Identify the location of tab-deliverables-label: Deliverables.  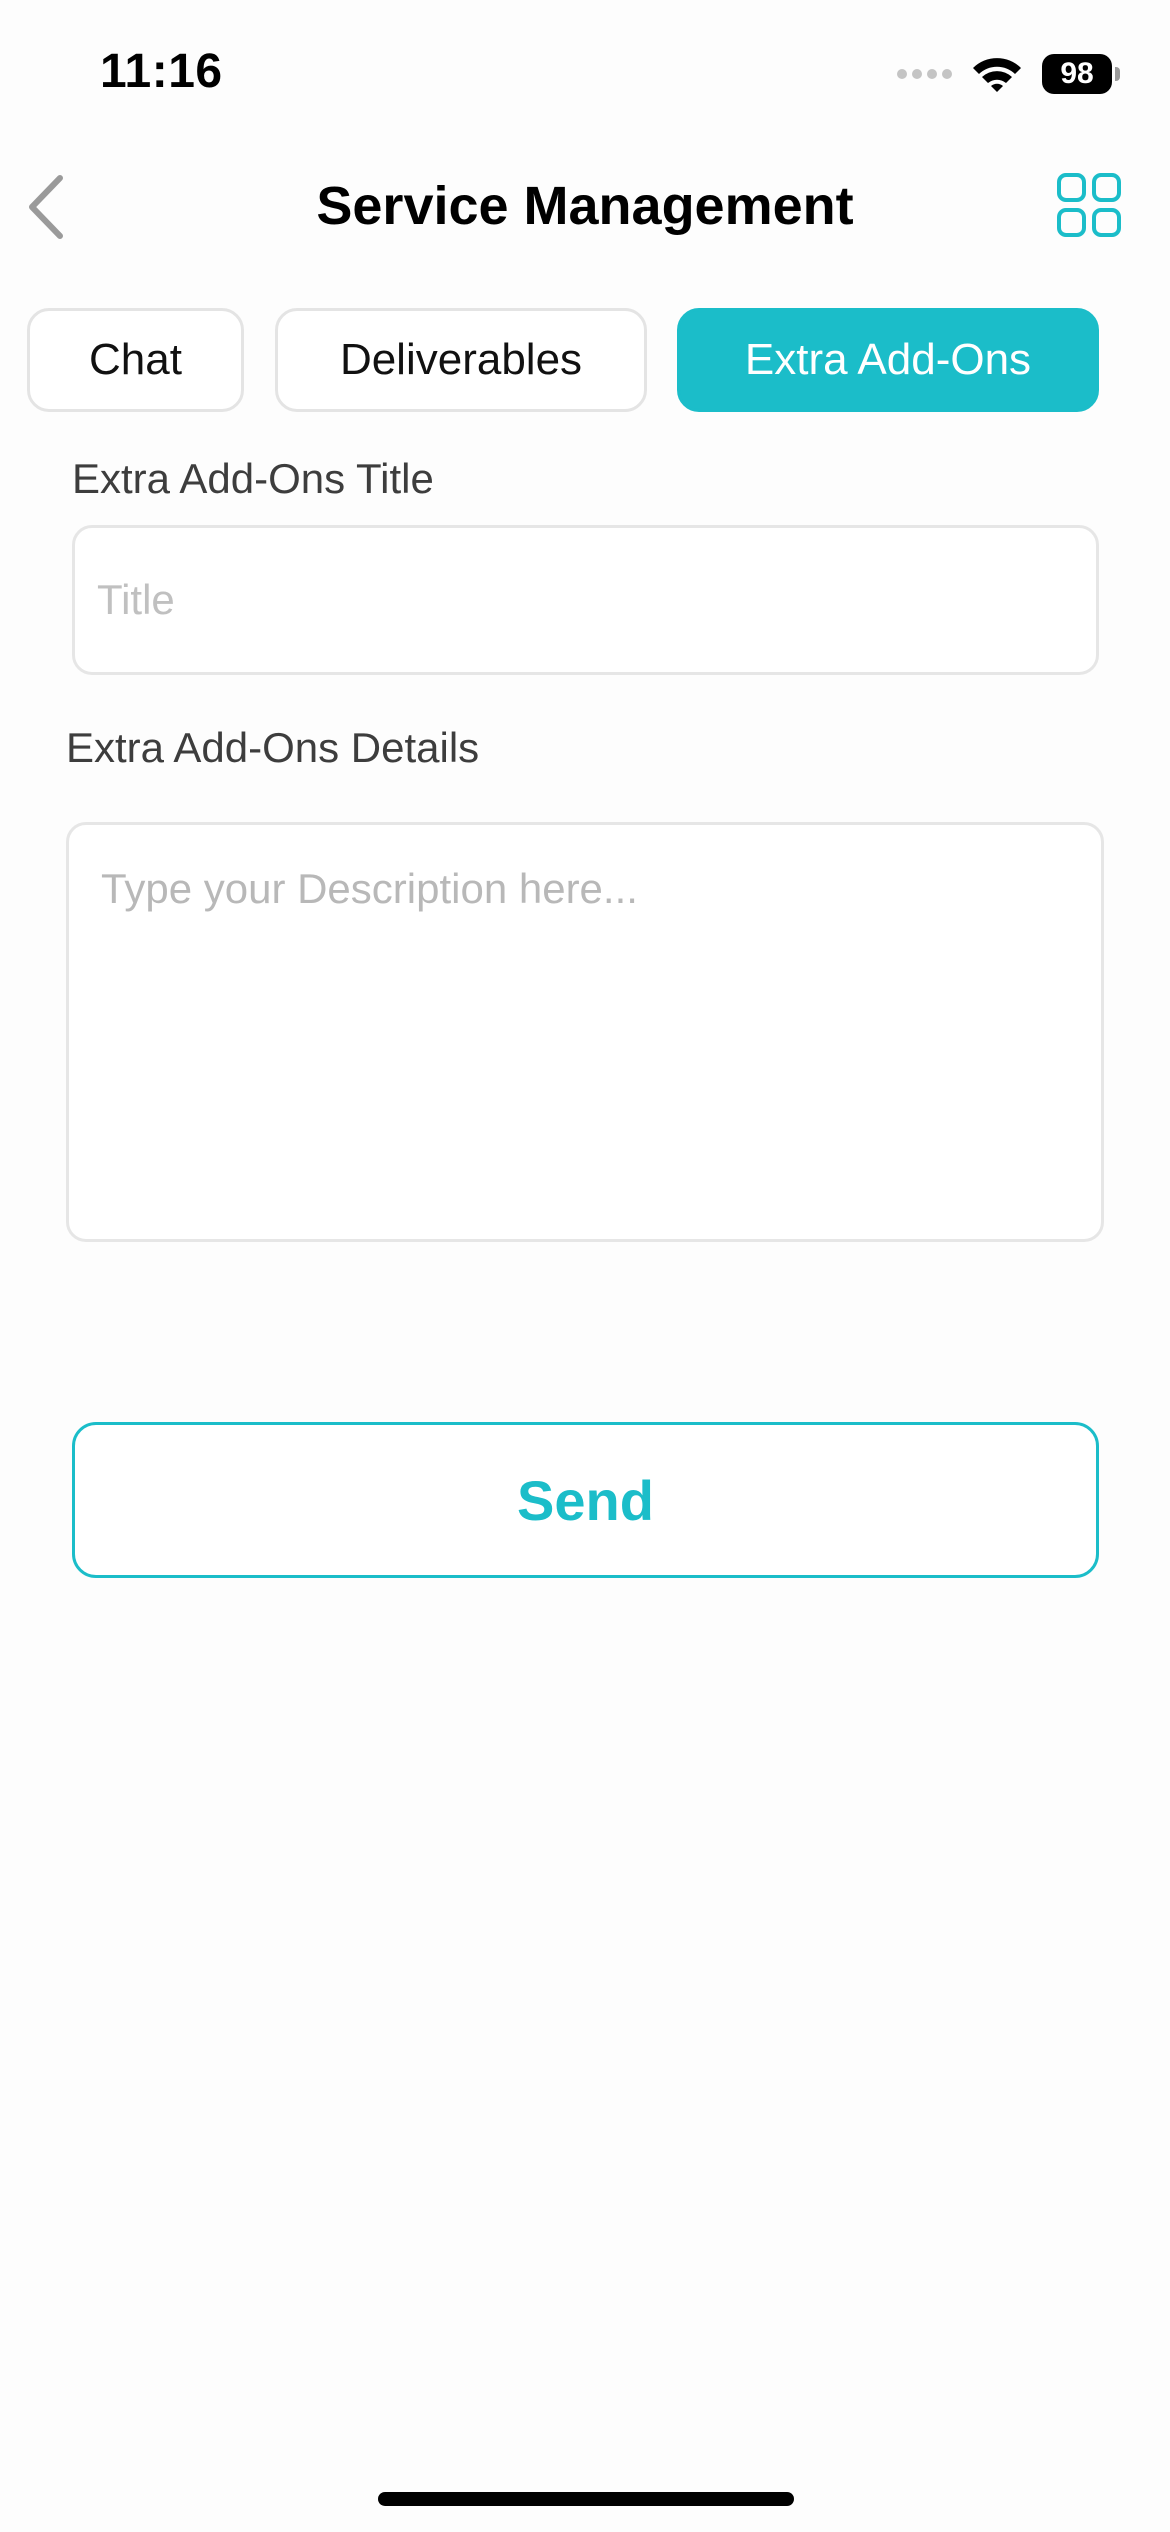
(461, 359).